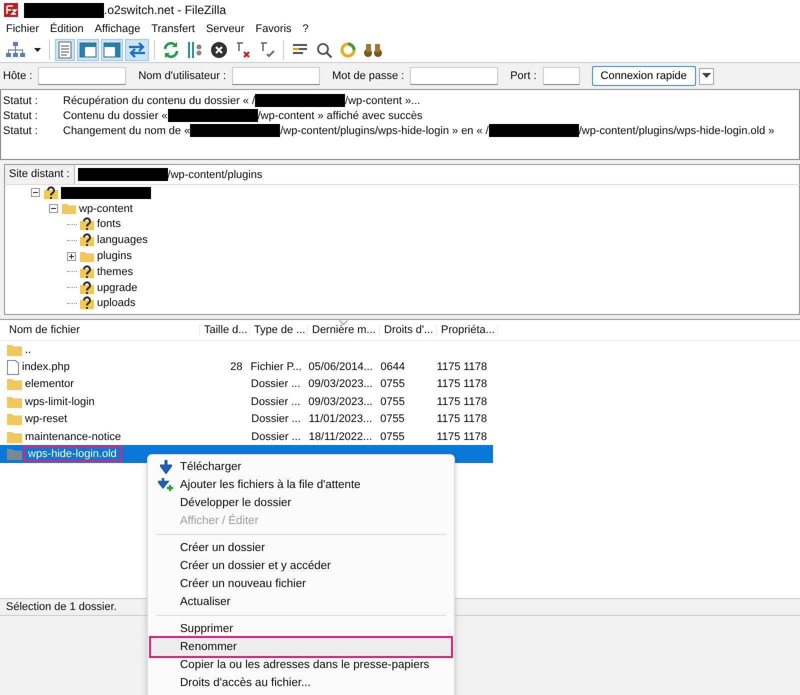 The width and height of the screenshot is (800, 695). Describe the element at coordinates (72, 454) in the screenshot. I see `file-name: wps-hide-login.old` at that location.